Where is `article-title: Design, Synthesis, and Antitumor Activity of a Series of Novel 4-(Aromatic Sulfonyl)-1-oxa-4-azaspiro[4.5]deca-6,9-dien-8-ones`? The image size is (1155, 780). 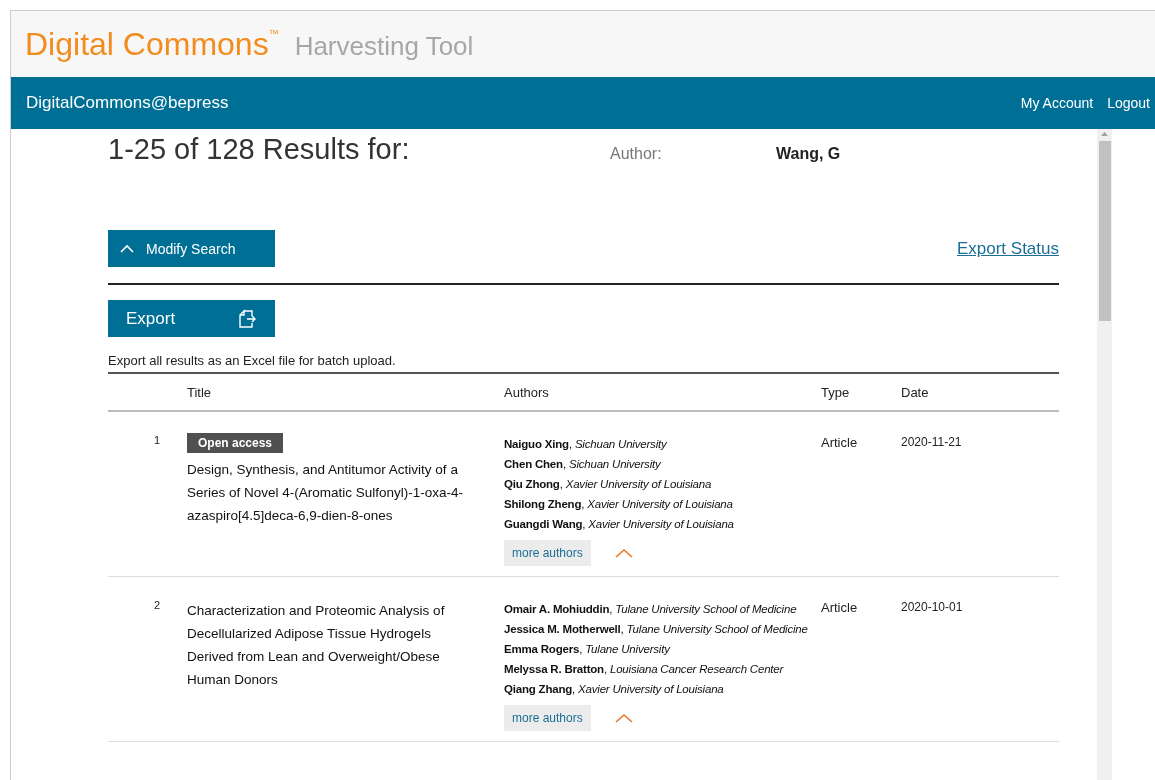 article-title: Design, Synthesis, and Antitumor Activity of a Series of Novel 4-(Aromatic Sulfonyl)-1-oxa-4-azaspiro[4.5]deca-6,9-dien-8-ones is located at coordinates (332, 492).